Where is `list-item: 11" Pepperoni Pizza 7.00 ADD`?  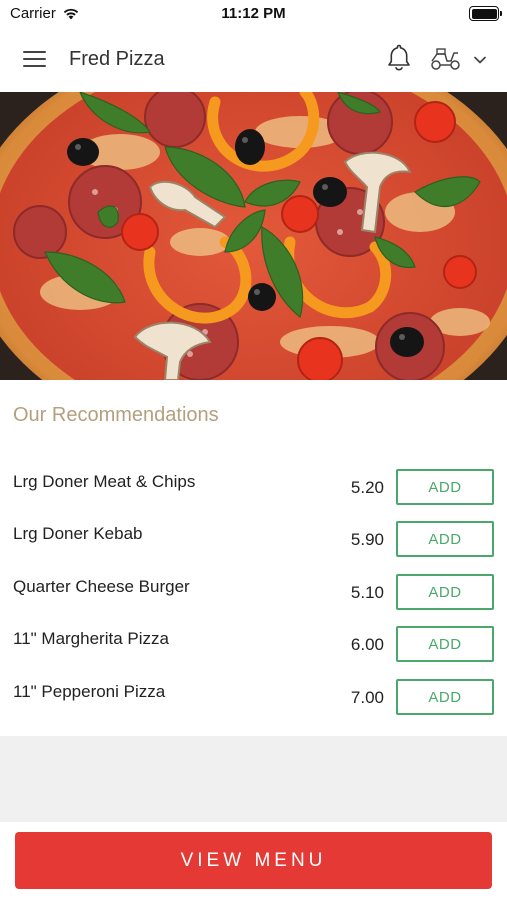
list-item: 11" Pepperoni Pizza 7.00 ADD is located at coordinates (253, 698).